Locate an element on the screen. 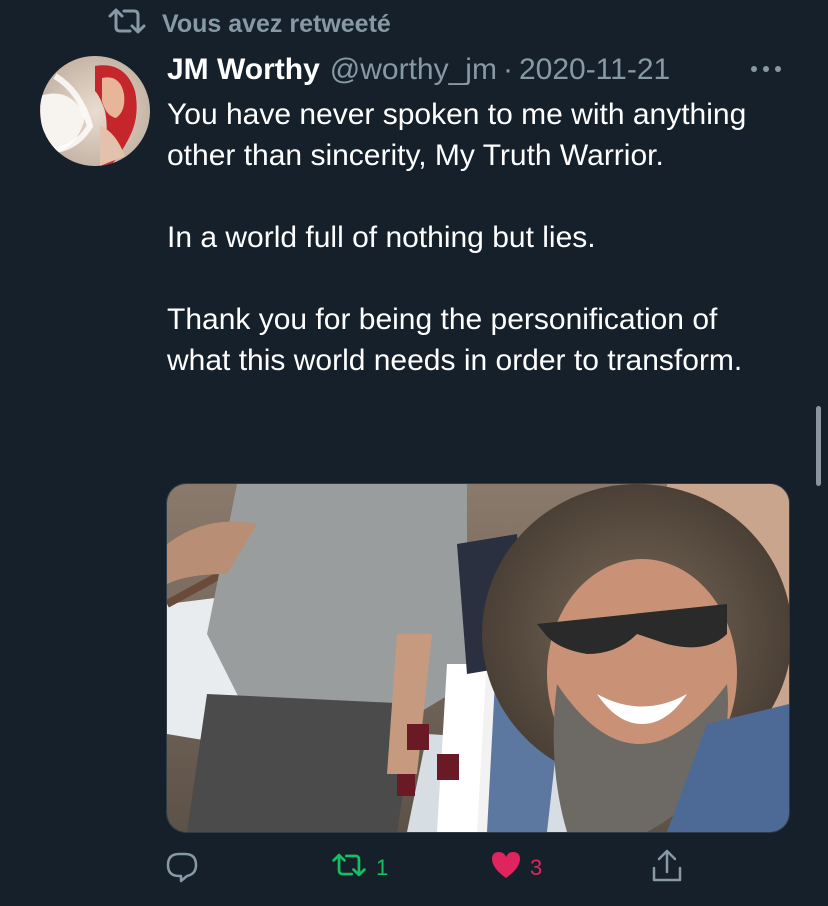 The height and width of the screenshot is (906, 828). tweet-actions: 1 3 is located at coordinates (414, 868).